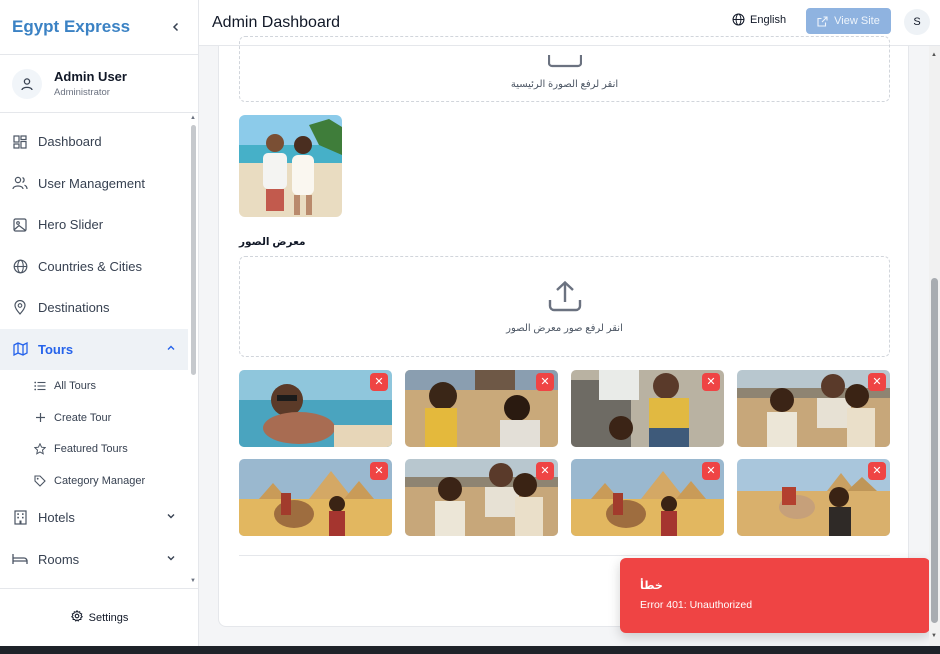 The image size is (940, 654). I want to click on sidebar-subitem-label: Create Tour, so click(83, 417).